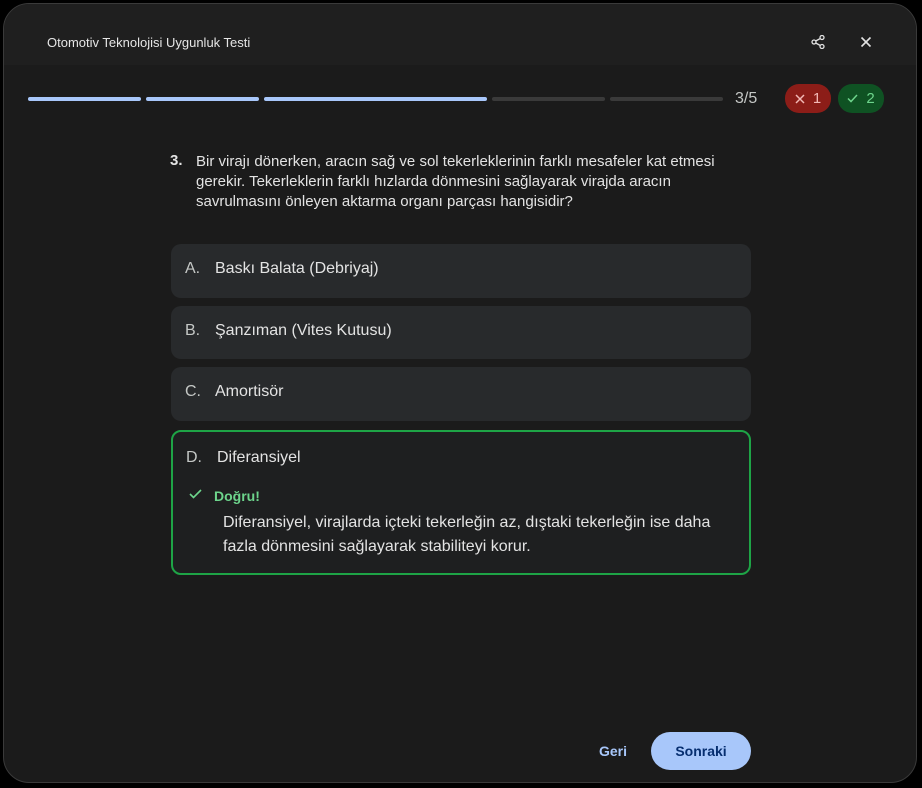 The width and height of the screenshot is (922, 788). What do you see at coordinates (297, 268) in the screenshot?
I see `option-label: Baskı Balata (Debriyaj)` at bounding box center [297, 268].